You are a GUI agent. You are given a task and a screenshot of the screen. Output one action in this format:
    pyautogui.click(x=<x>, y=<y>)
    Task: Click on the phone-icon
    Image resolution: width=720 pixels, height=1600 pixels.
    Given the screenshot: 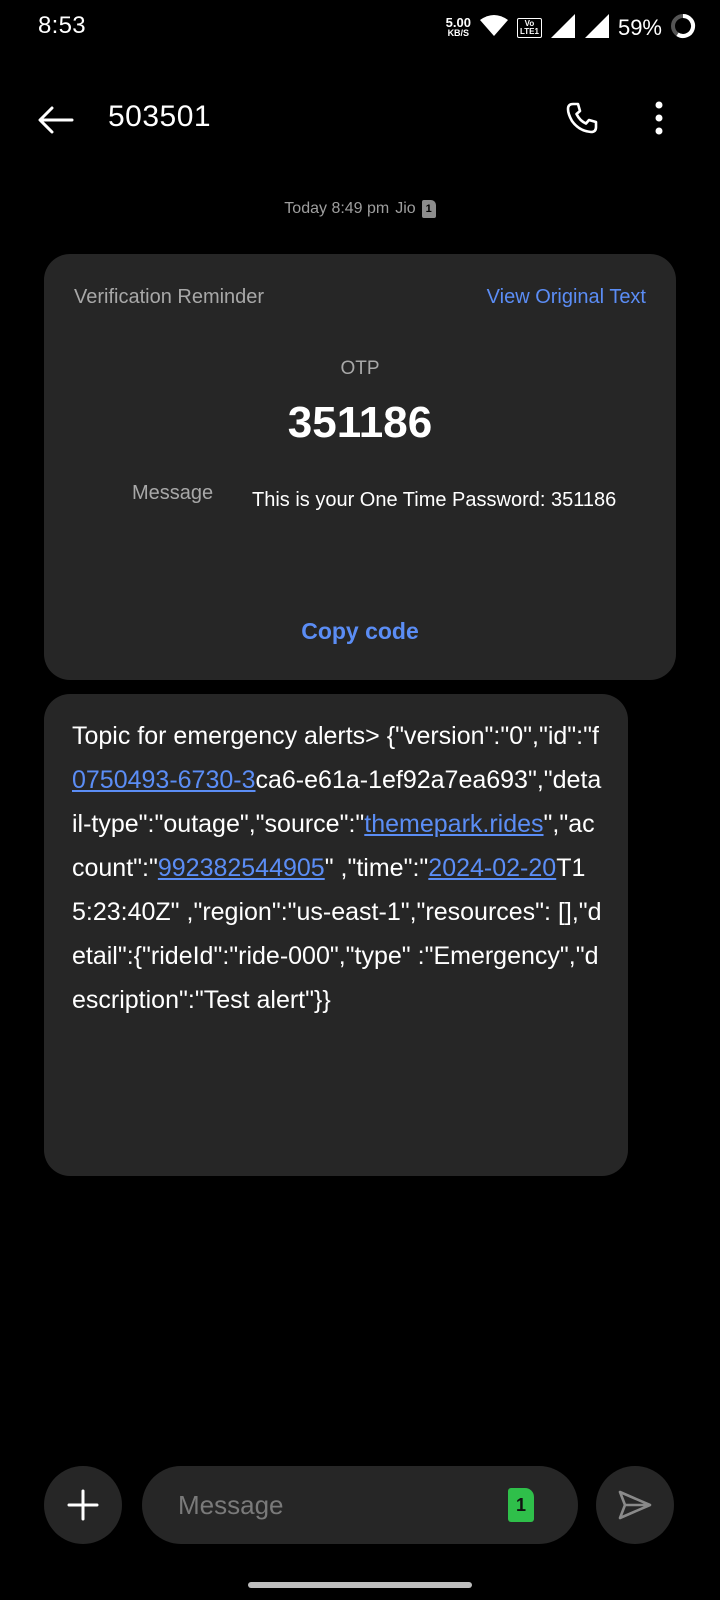 What is the action you would take?
    pyautogui.click(x=582, y=118)
    